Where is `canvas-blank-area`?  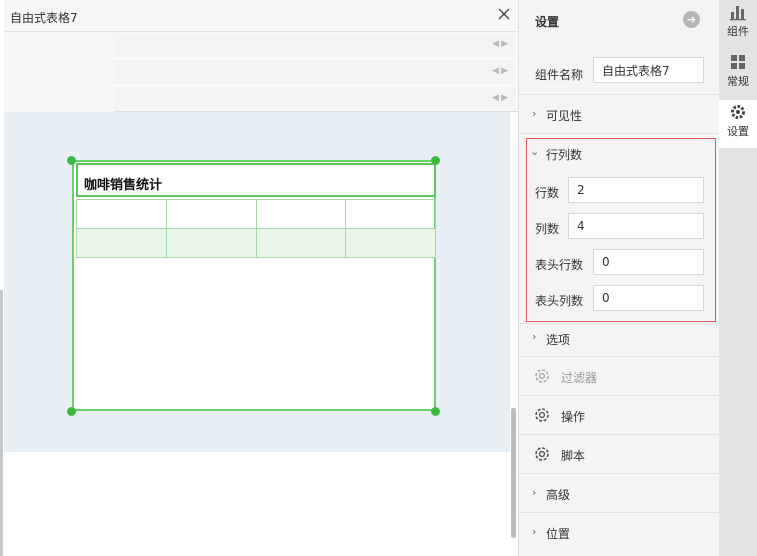
canvas-blank-area is located at coordinates (257, 504).